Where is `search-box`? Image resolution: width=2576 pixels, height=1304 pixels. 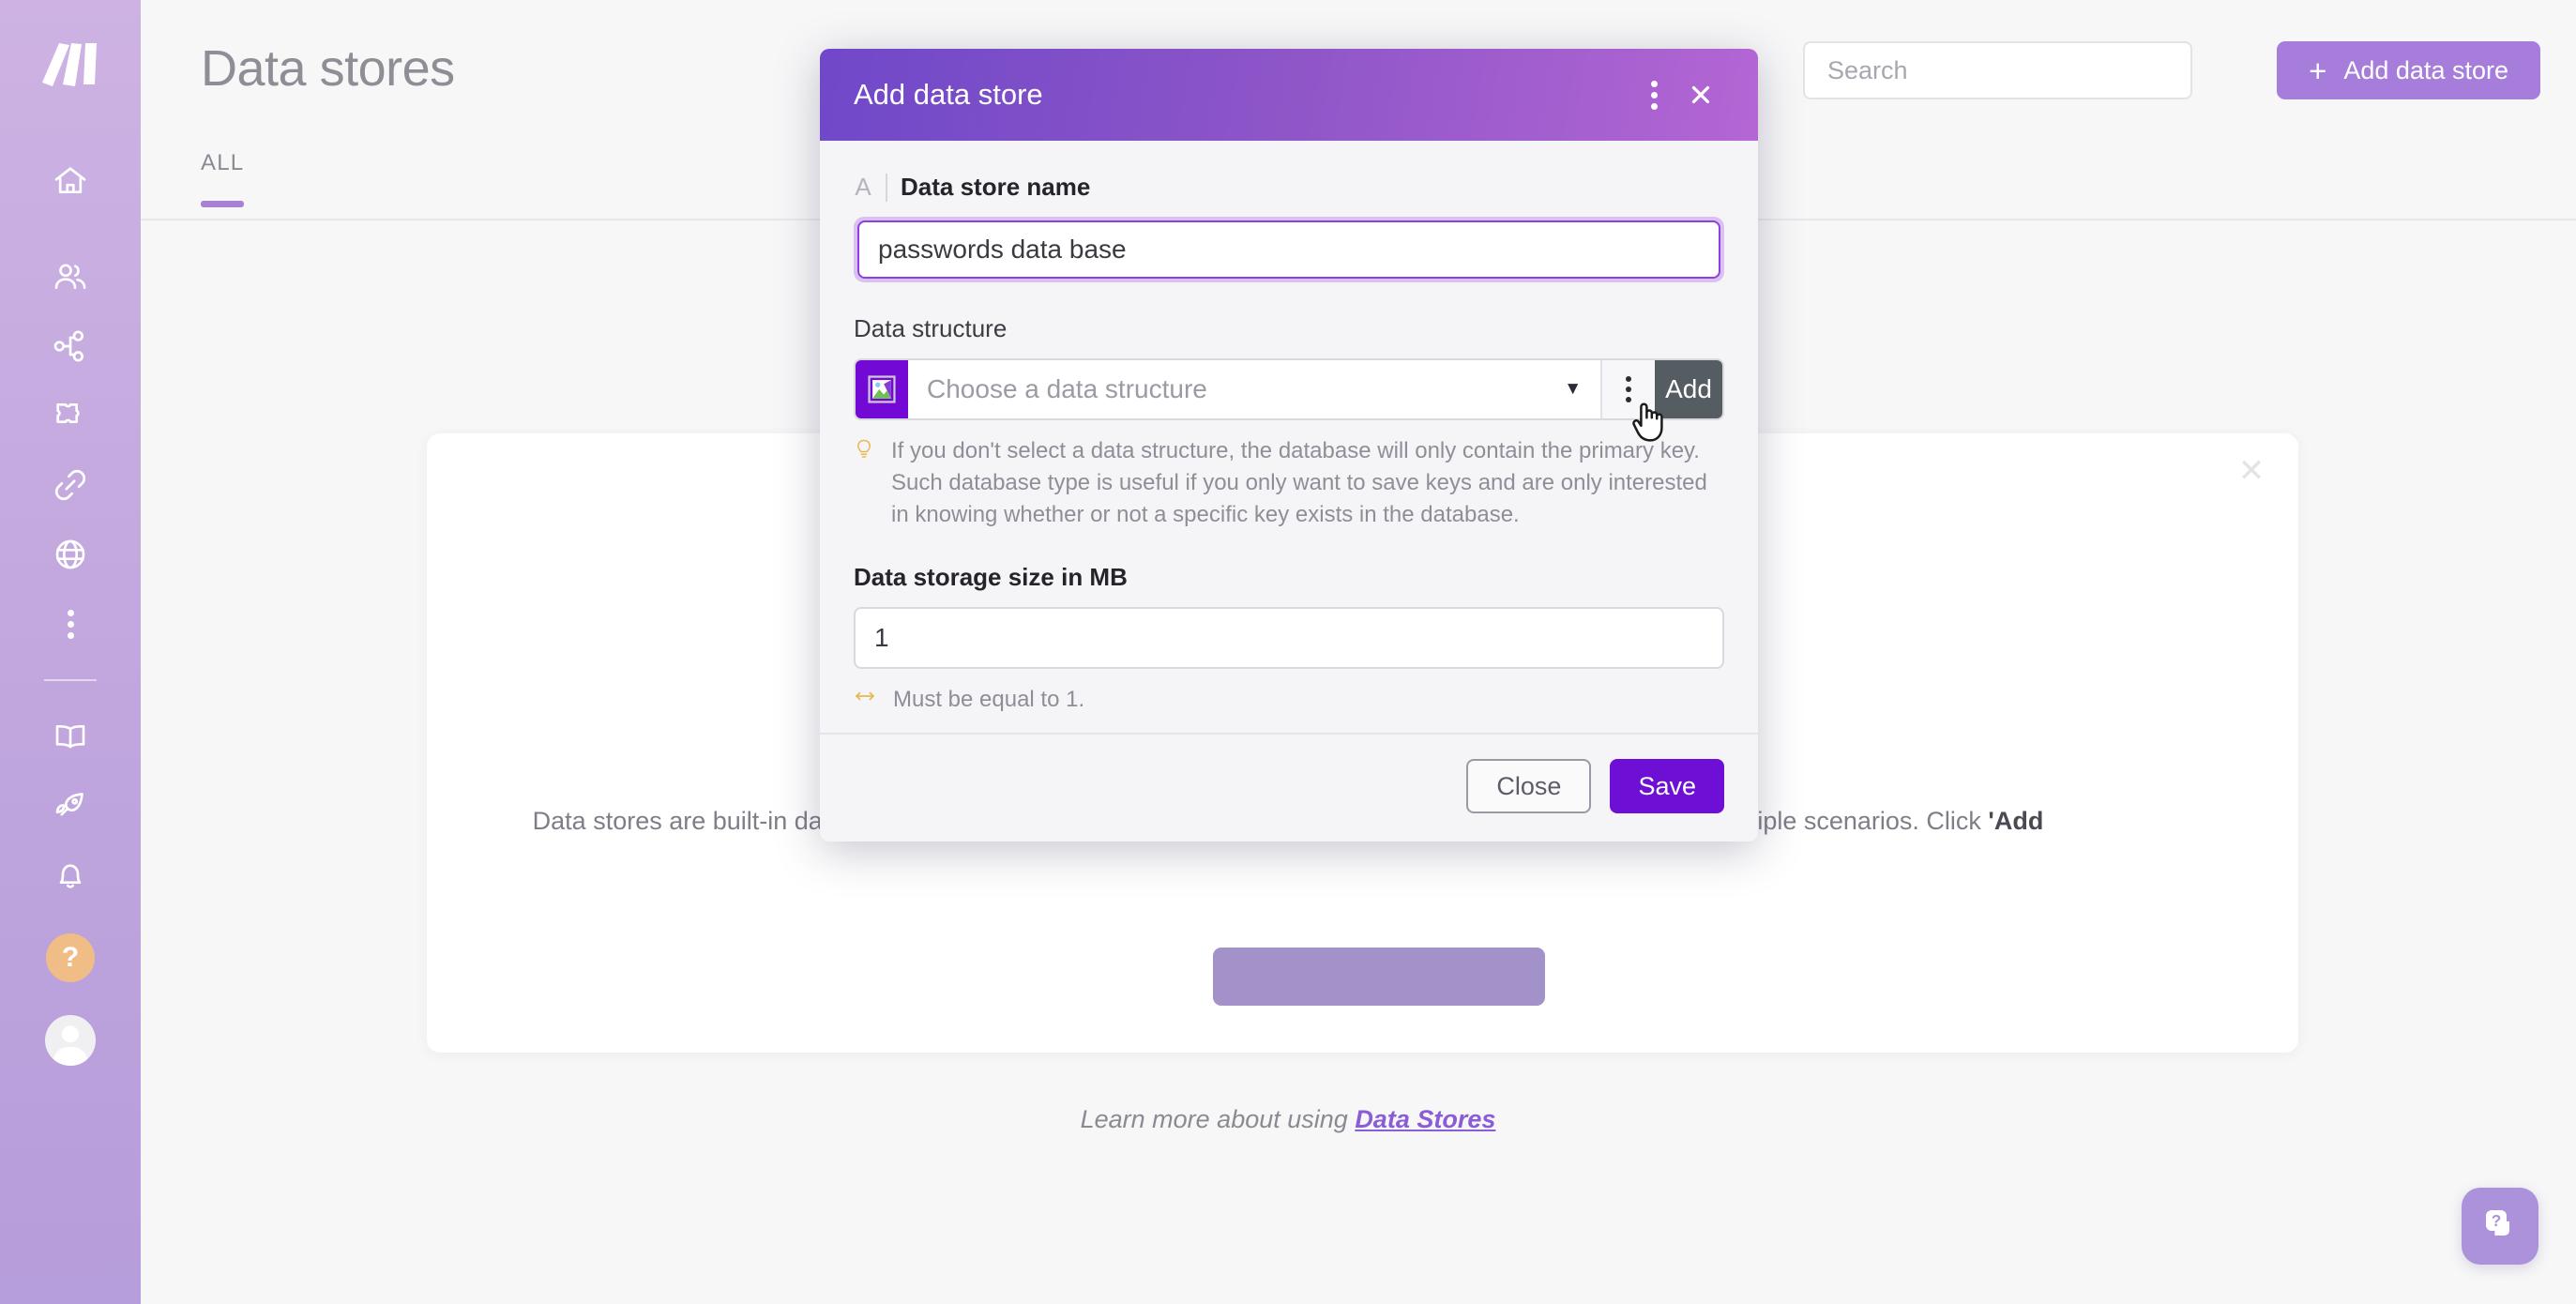 search-box is located at coordinates (1998, 70).